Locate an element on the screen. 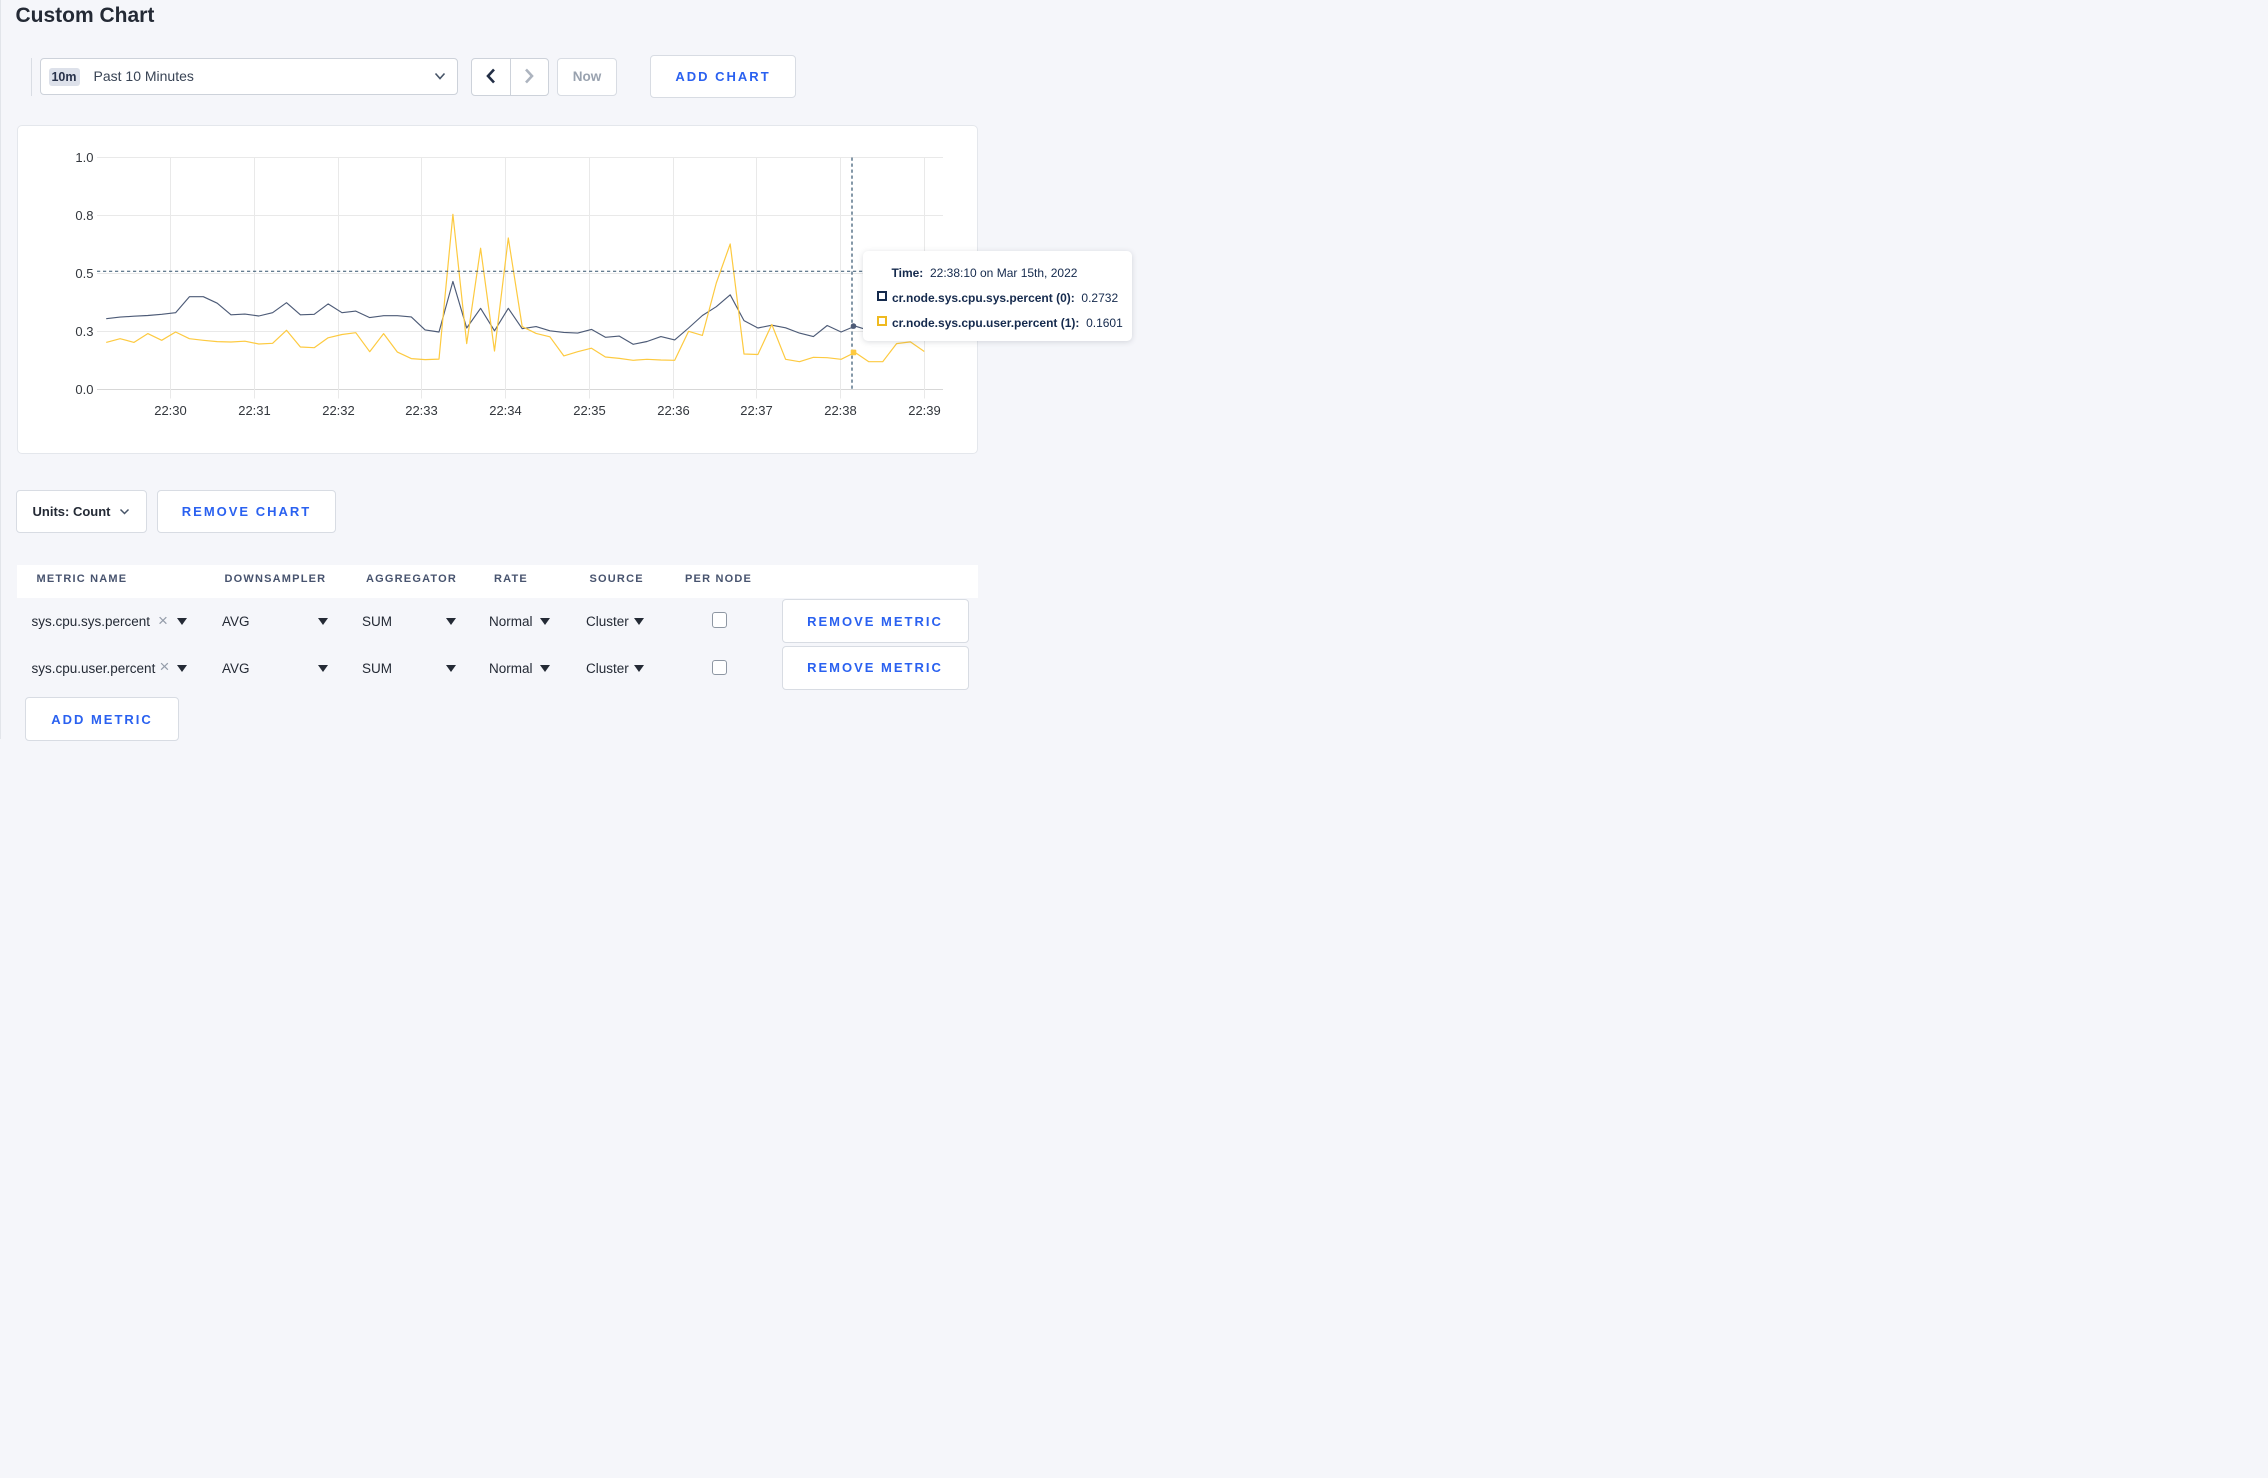 Image resolution: width=2268 pixels, height=1478 pixels. svg-text: 0.8 is located at coordinates (84, 215).